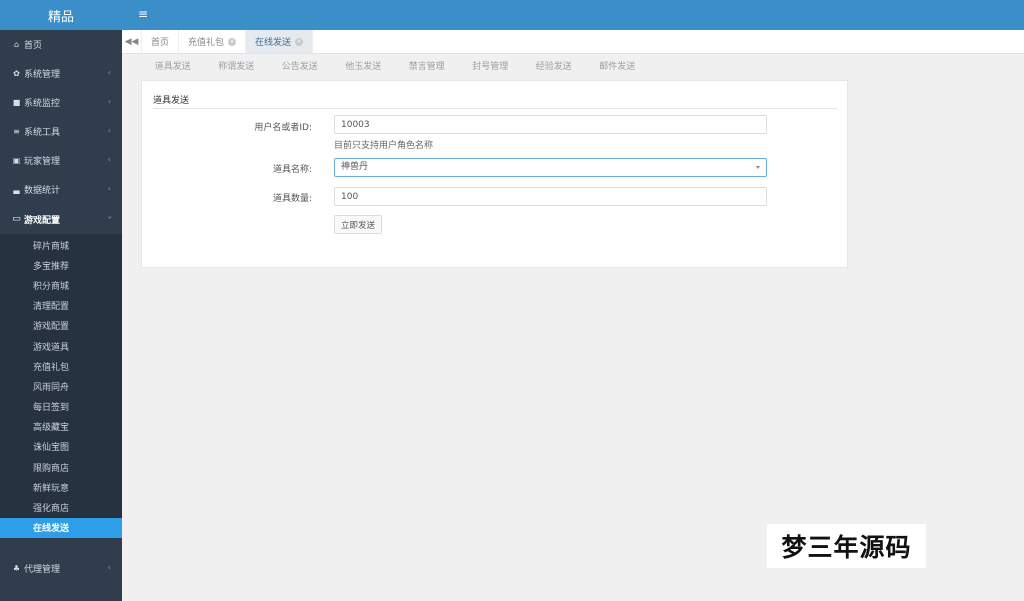 The image size is (1024, 601). What do you see at coordinates (292, 199) in the screenshot?
I see `item-qty-label: 道具数量:` at bounding box center [292, 199].